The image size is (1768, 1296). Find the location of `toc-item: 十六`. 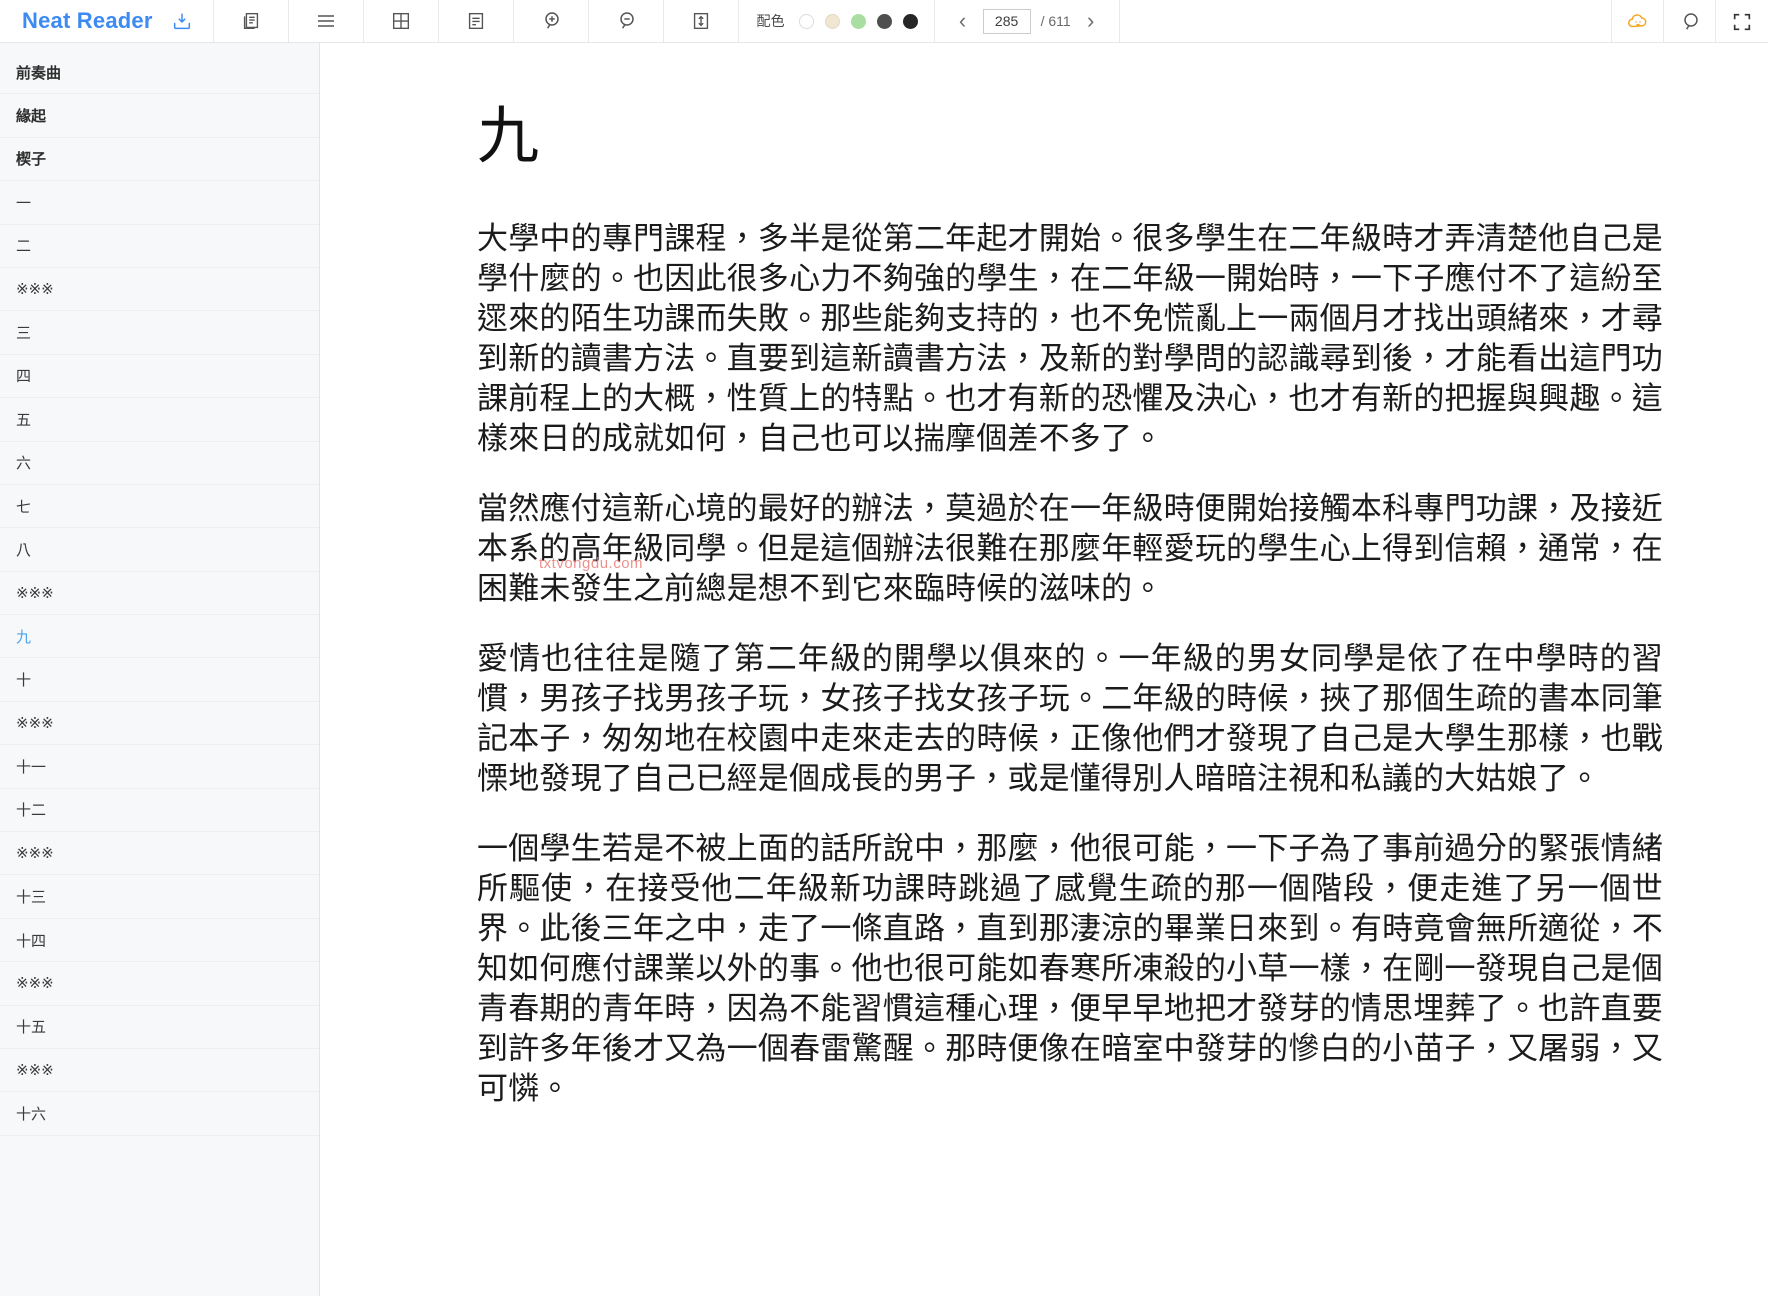

toc-item: 十六 is located at coordinates (159, 1114).